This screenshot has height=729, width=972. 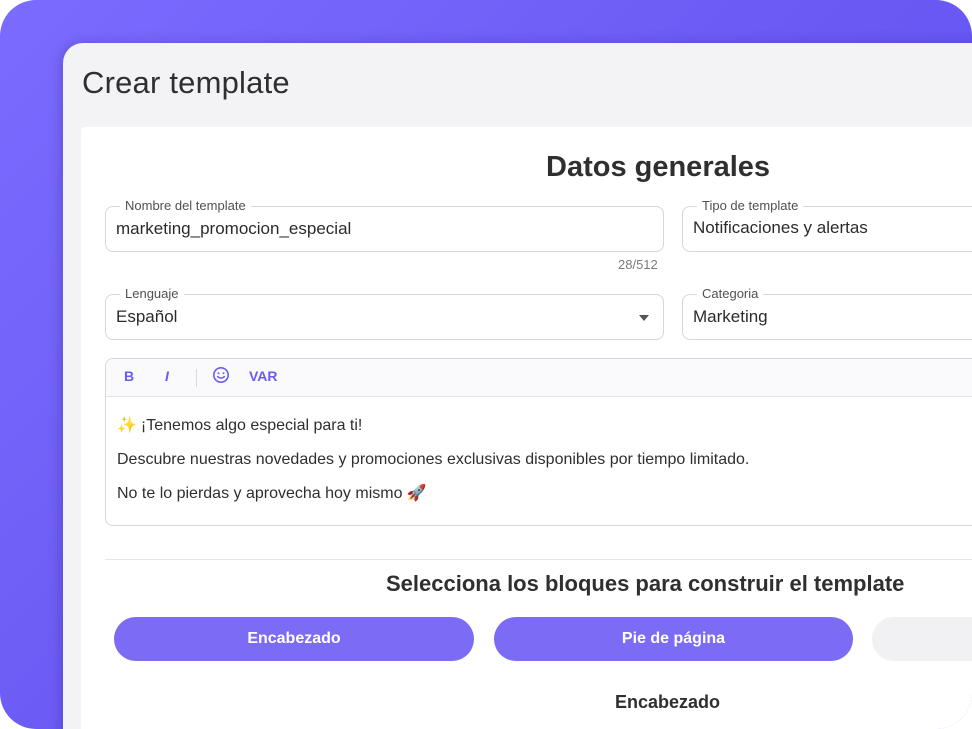 I want to click on language-label: Lenguaje, so click(x=152, y=294).